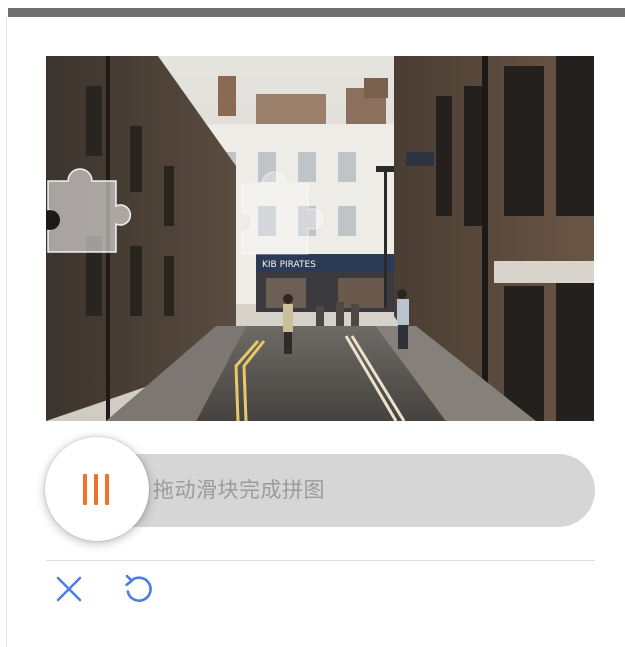 The width and height of the screenshot is (625, 647). I want to click on dialog-left-border, so click(6, 332).